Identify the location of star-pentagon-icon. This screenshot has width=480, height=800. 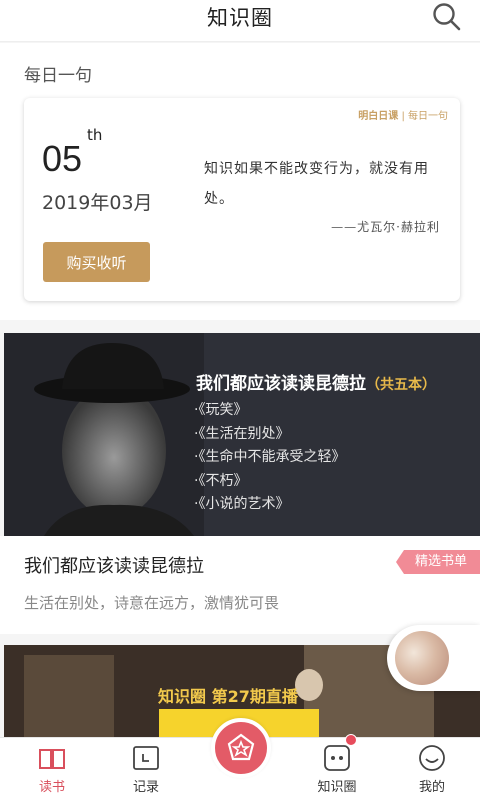
(241, 747).